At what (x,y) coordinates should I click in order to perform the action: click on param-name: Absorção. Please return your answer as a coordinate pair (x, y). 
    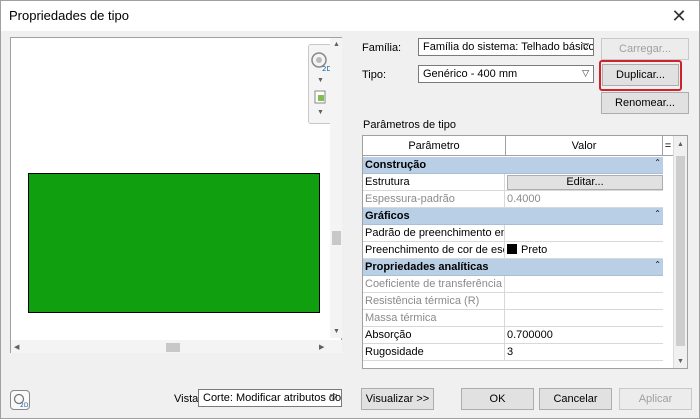
    Looking at the image, I should click on (434, 335).